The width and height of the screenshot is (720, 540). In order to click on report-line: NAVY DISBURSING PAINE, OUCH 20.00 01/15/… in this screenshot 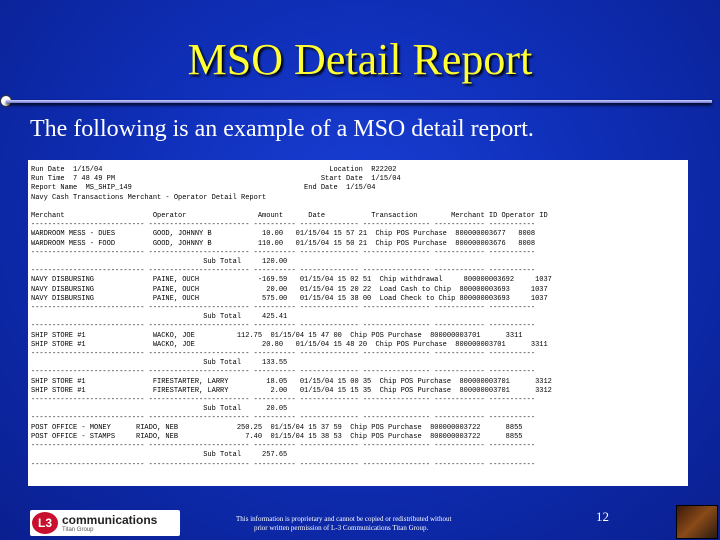, I will do `click(289, 289)`.